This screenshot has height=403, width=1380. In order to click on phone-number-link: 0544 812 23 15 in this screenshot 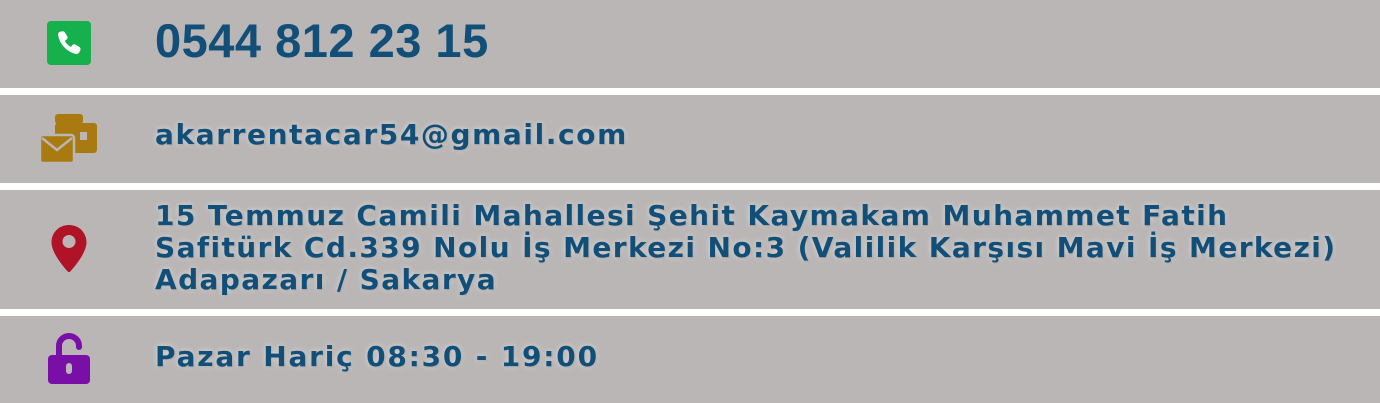, I will do `click(758, 41)`.